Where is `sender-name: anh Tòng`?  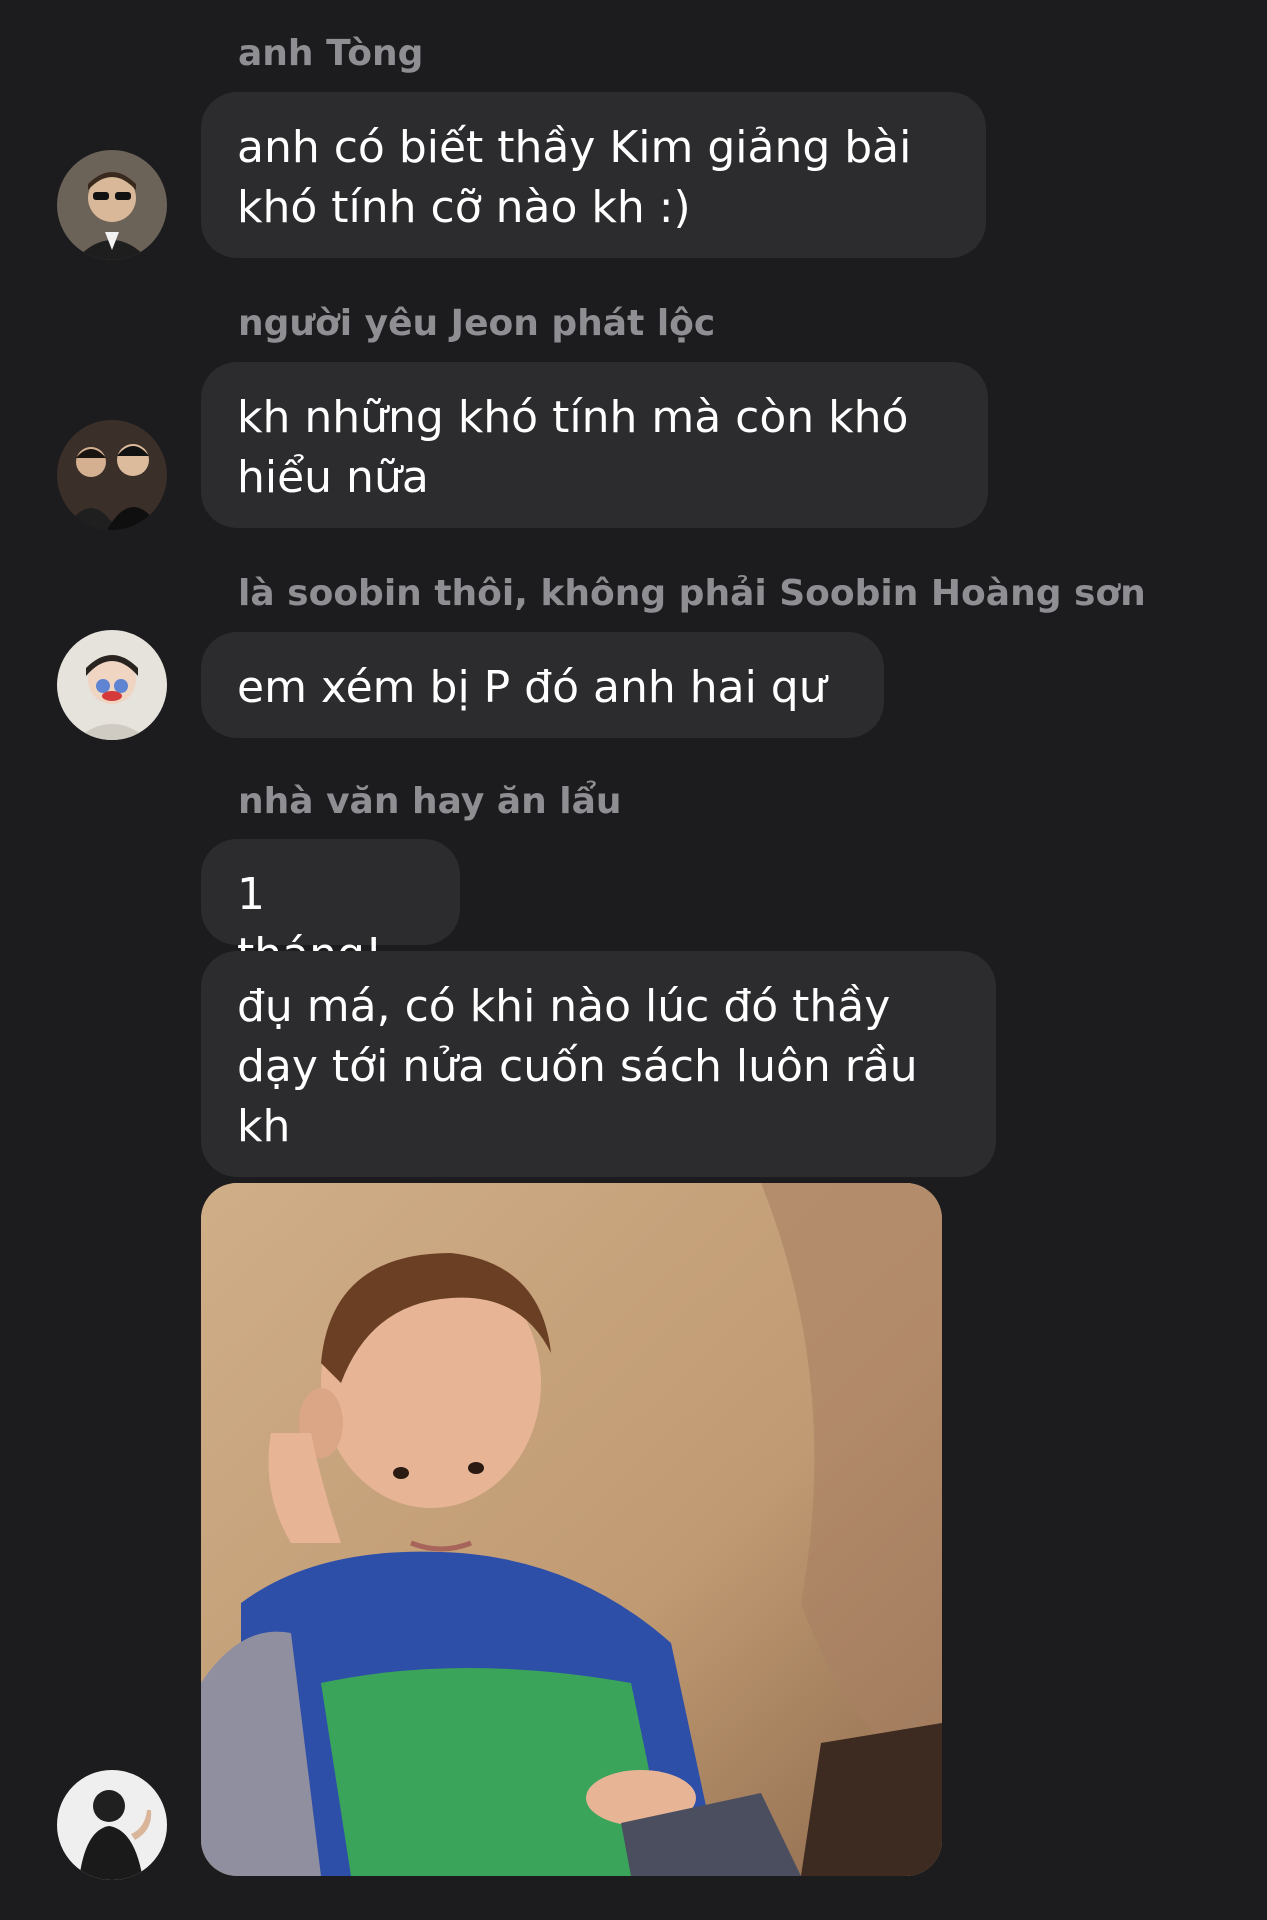 sender-name: anh Tòng is located at coordinates (331, 53).